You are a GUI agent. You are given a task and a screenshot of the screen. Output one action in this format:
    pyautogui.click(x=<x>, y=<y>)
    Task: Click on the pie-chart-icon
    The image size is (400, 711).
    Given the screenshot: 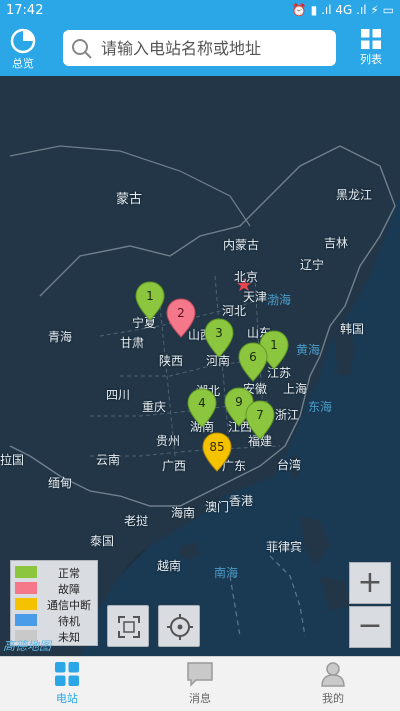 What is the action you would take?
    pyautogui.click(x=23, y=41)
    